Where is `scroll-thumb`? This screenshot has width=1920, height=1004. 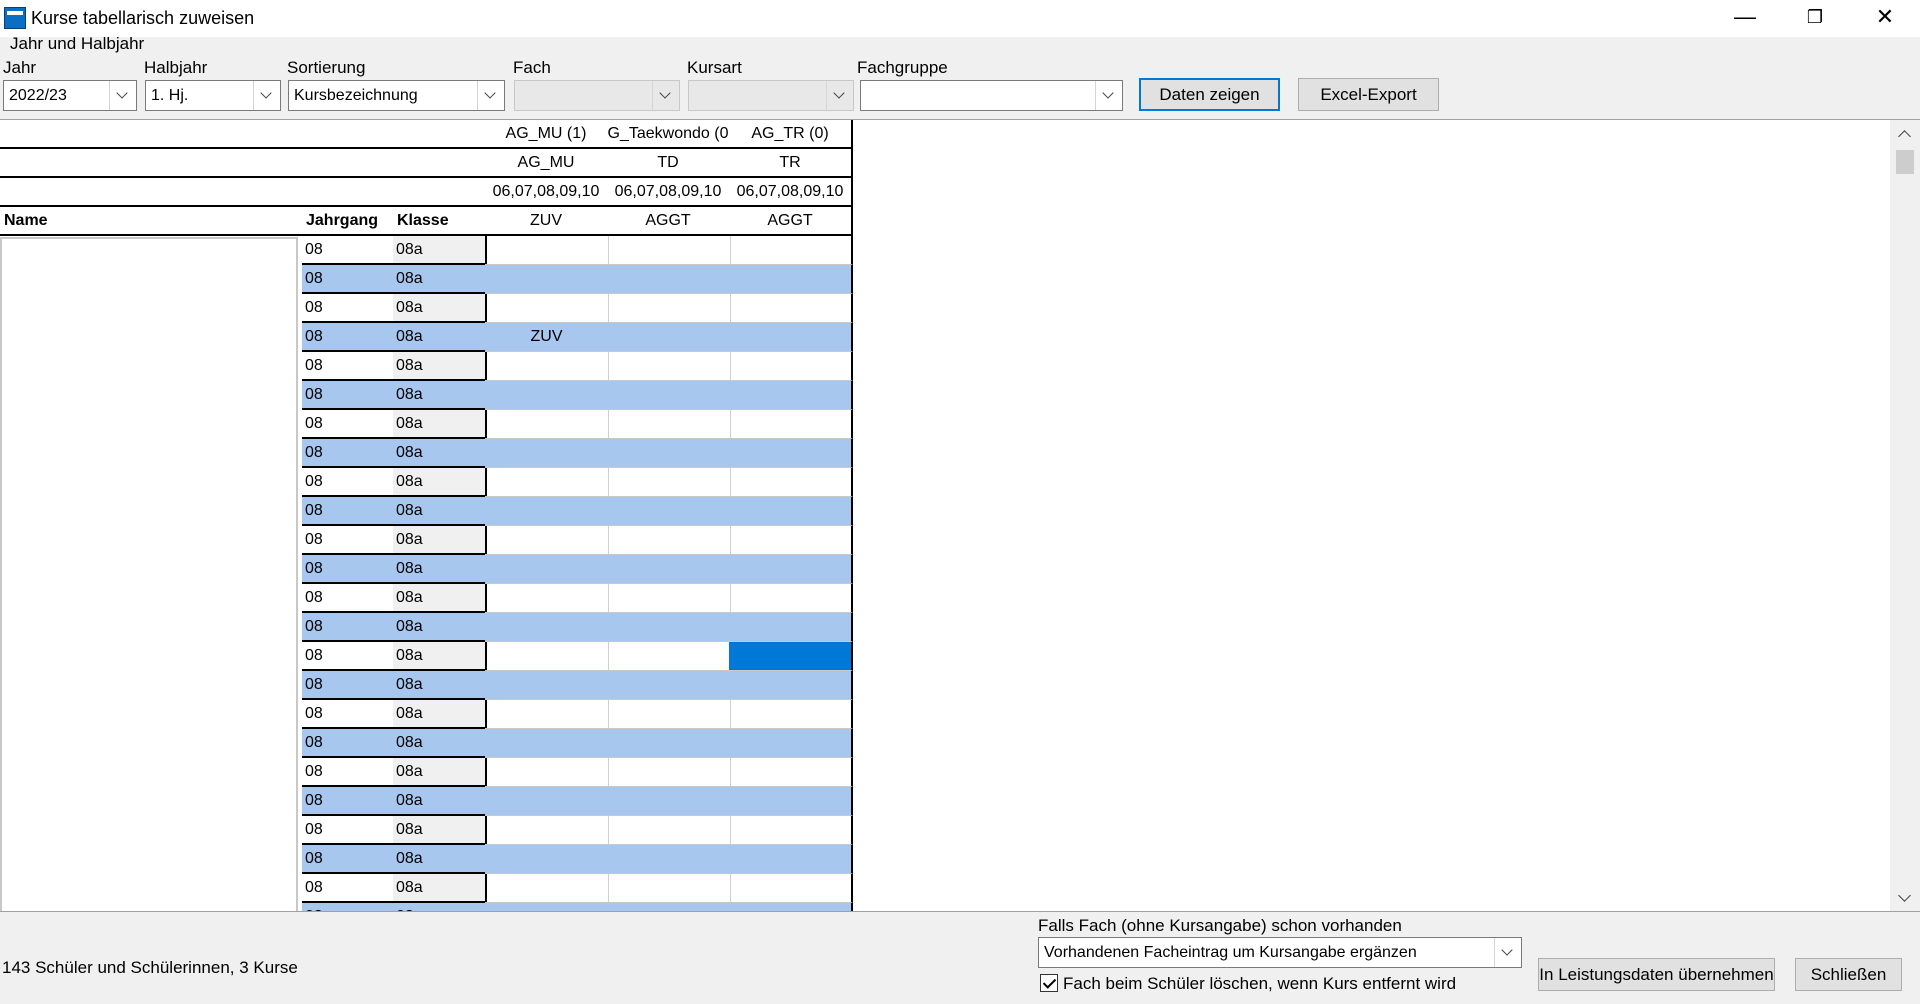 scroll-thumb is located at coordinates (1905, 162).